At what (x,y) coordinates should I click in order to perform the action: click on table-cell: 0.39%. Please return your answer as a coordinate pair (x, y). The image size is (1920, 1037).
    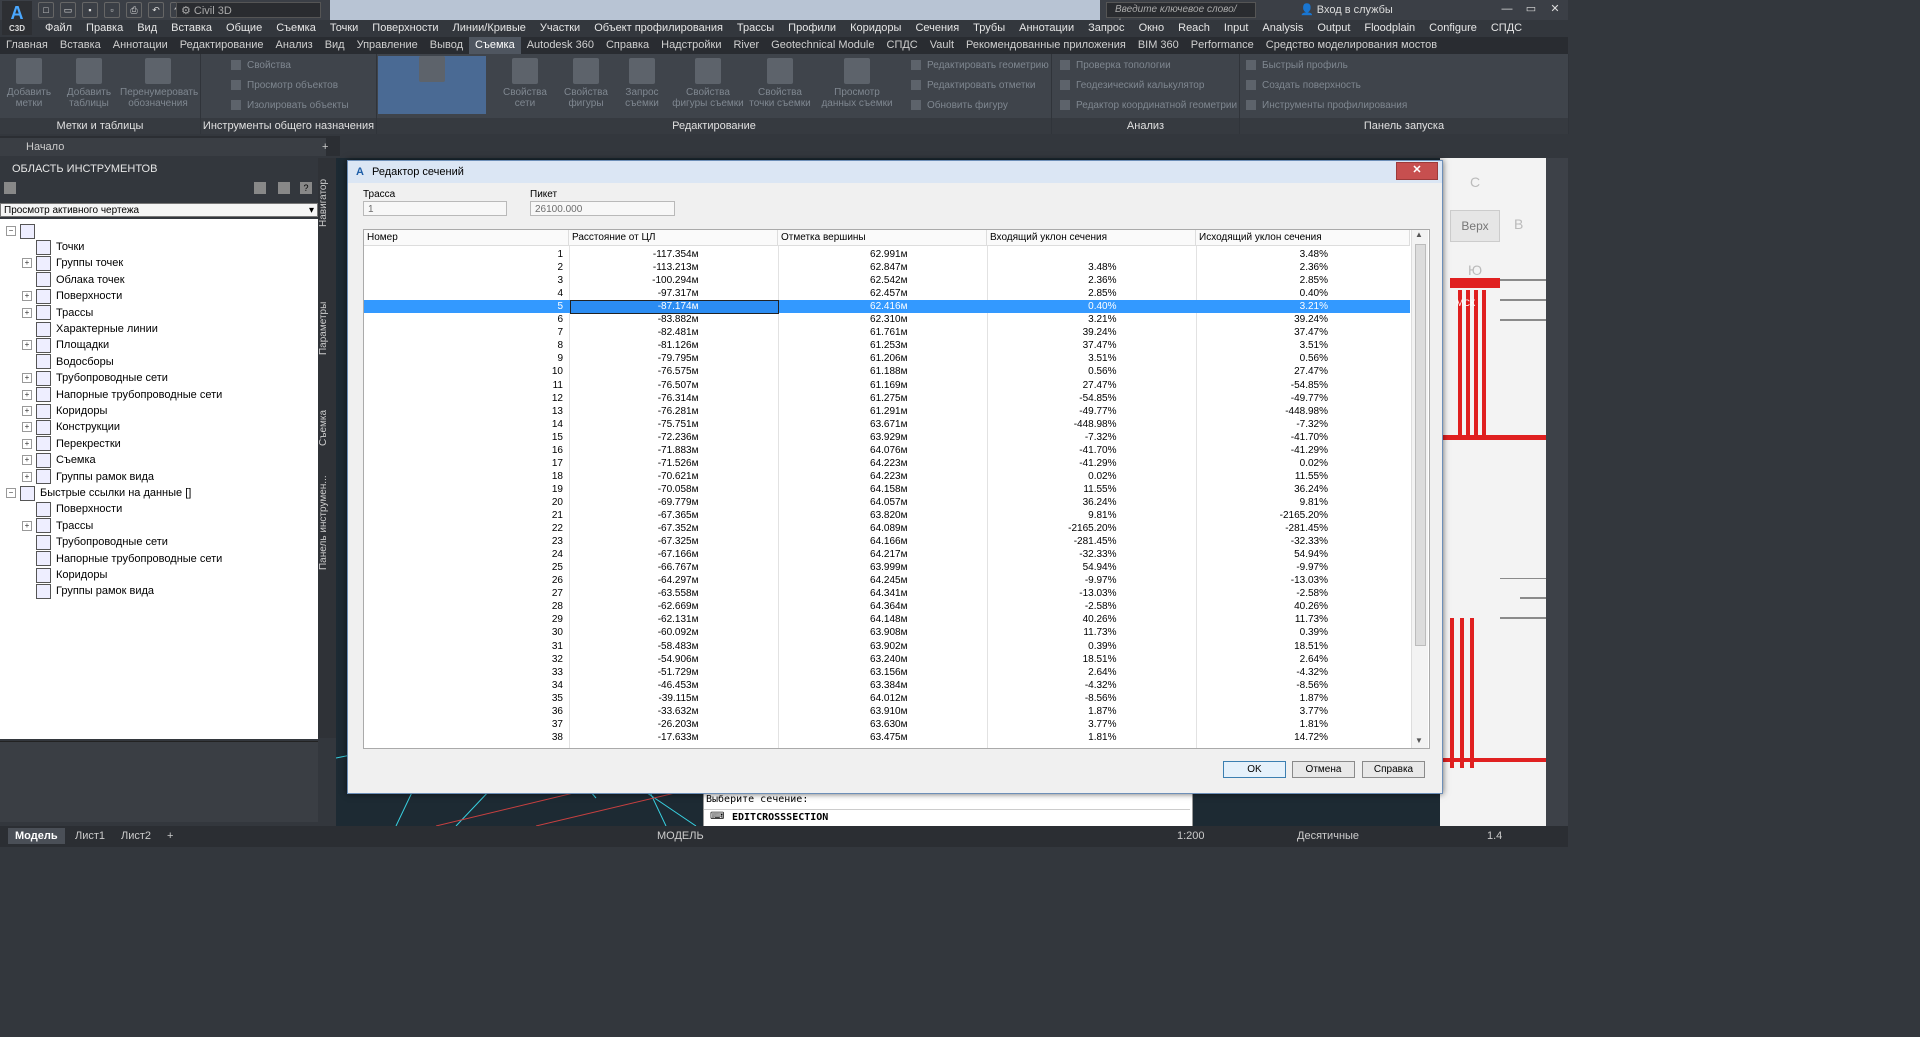
    Looking at the image, I should click on (1267, 632).